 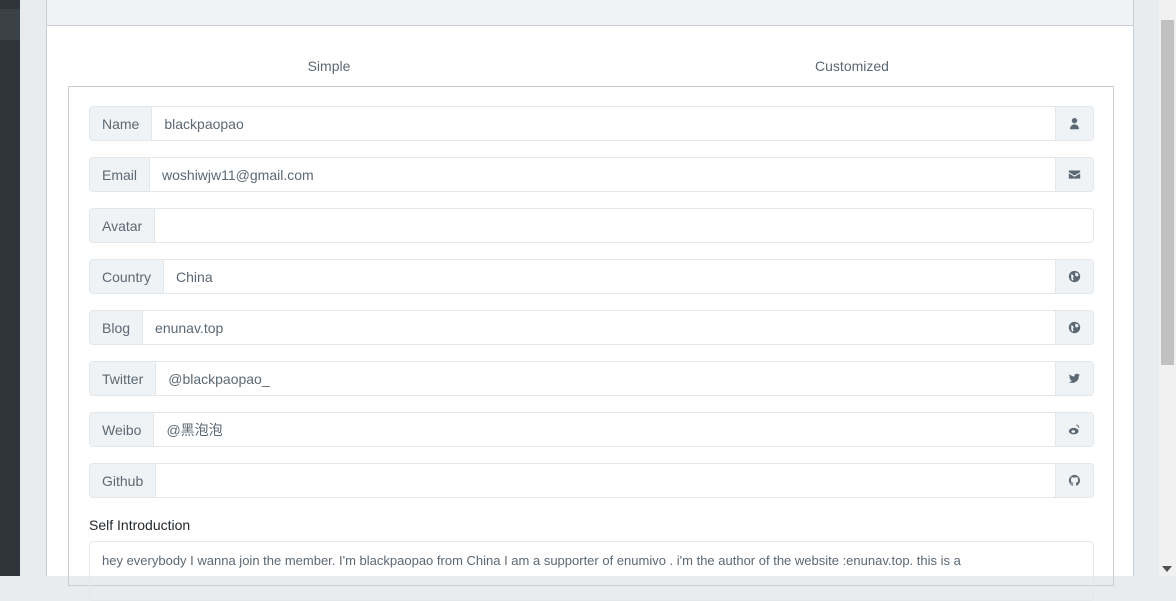 I want to click on tab-customized: Customized, so click(x=852, y=66).